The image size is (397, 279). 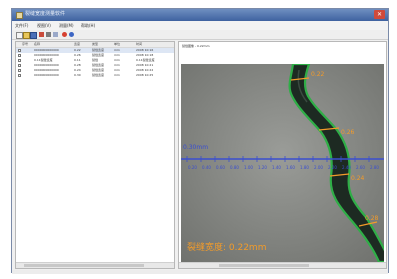 I want to click on measure-readout: 裂缝宽度: 0.22mm, so click(x=226, y=247).